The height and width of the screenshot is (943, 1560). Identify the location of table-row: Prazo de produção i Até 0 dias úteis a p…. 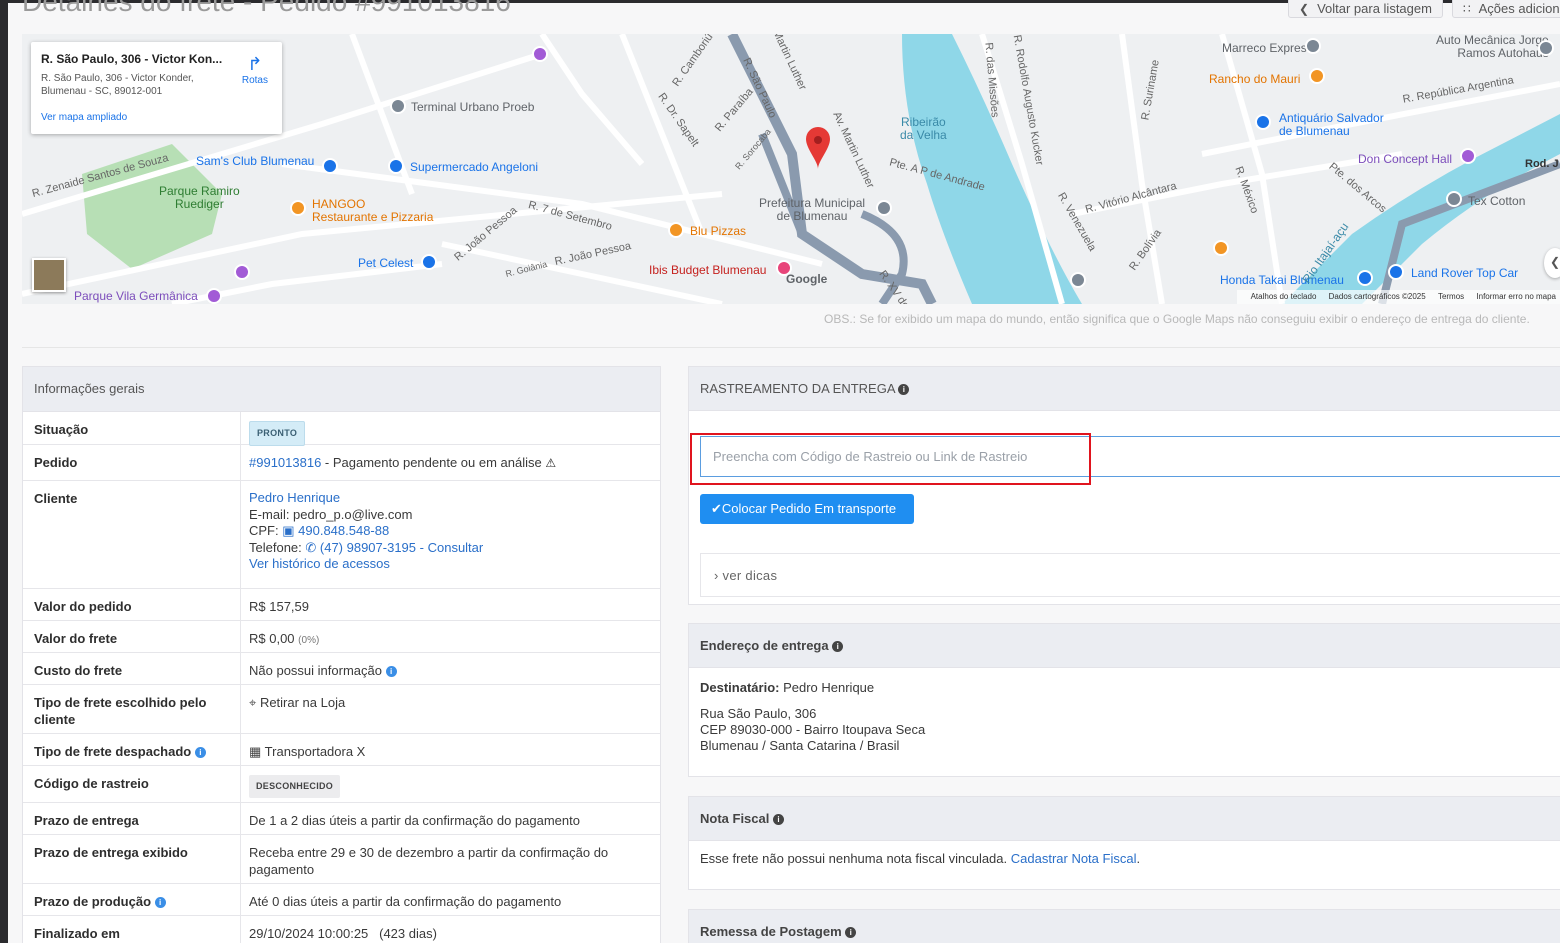
(341, 900).